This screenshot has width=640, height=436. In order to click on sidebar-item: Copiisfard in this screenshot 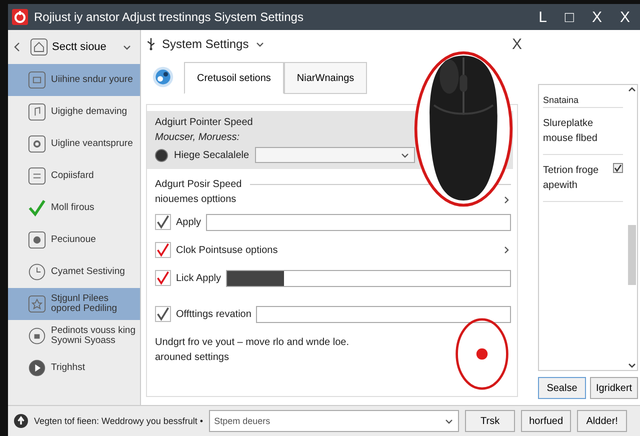, I will do `click(74, 176)`.